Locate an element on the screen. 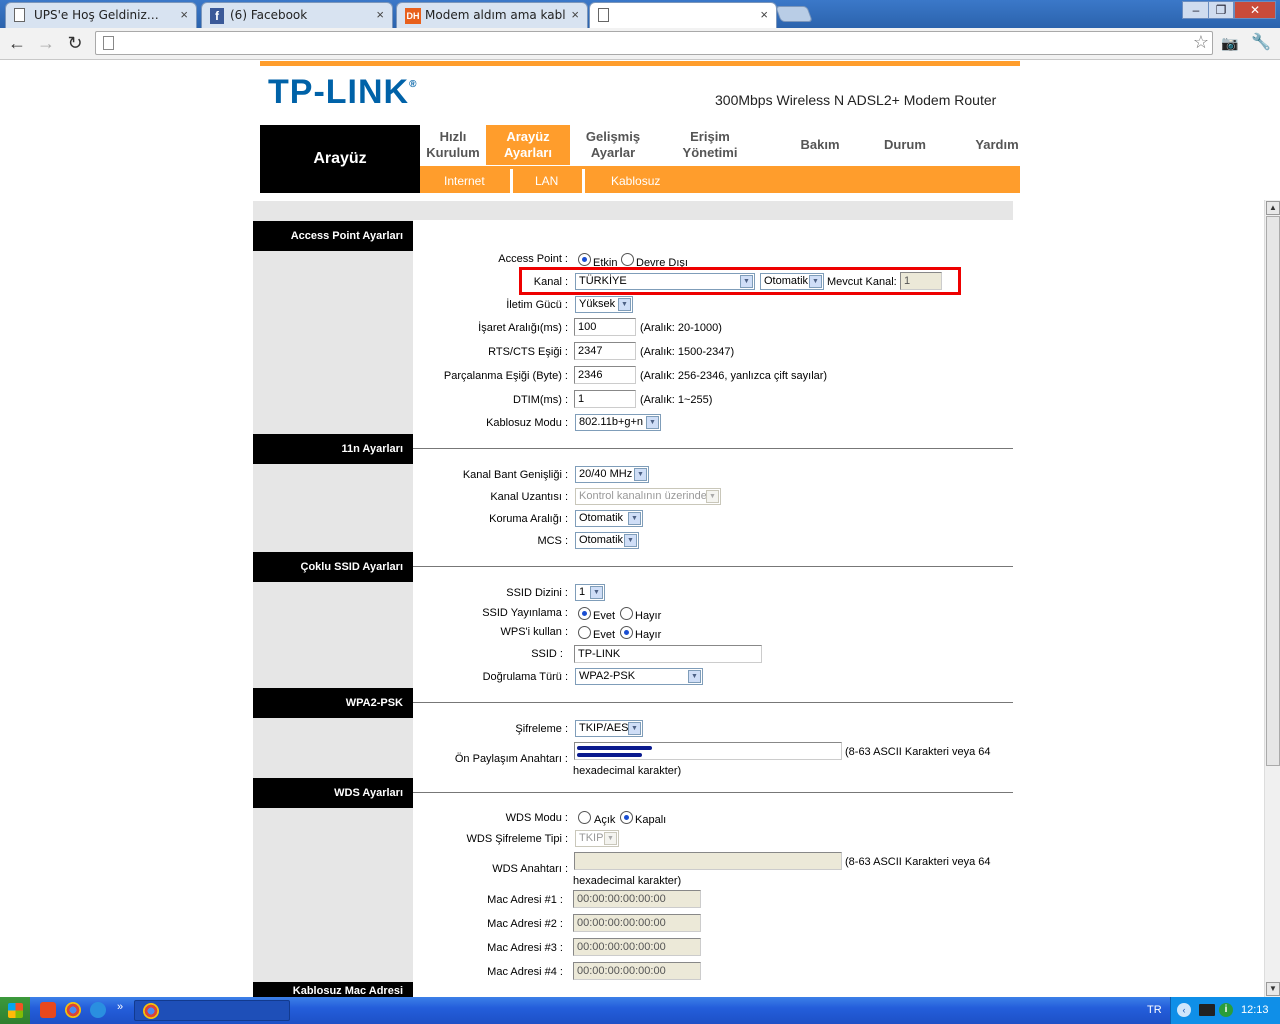 The height and width of the screenshot is (1024, 1280). mac3-label: Mac Adresi #3 : is located at coordinates (525, 948).